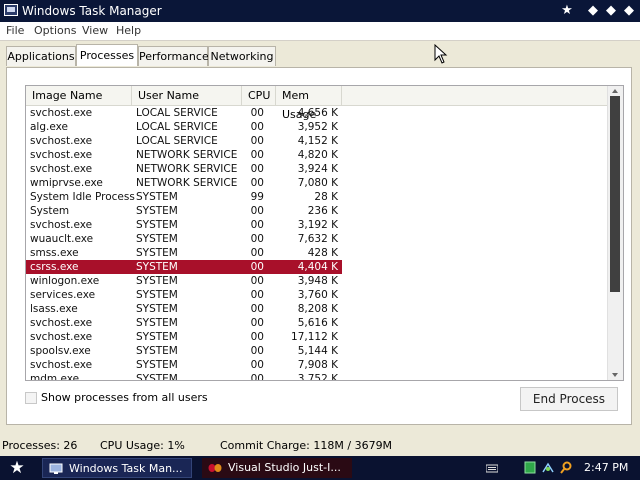 The image size is (640, 480). I want to click on table-row: spoolsv.exe SYSTEM 00 5,144 K, so click(317, 351).